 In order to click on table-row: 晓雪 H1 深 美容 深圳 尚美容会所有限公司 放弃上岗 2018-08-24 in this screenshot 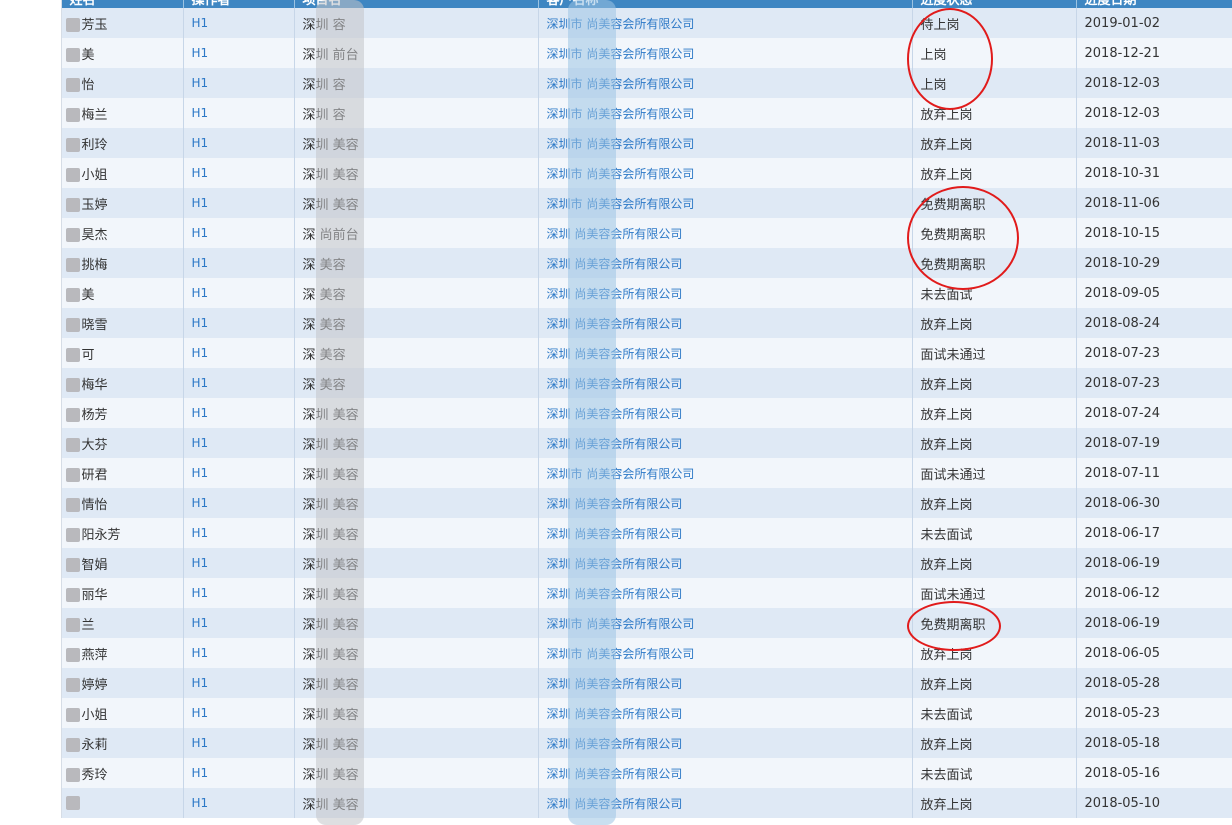, I will do `click(616, 323)`.